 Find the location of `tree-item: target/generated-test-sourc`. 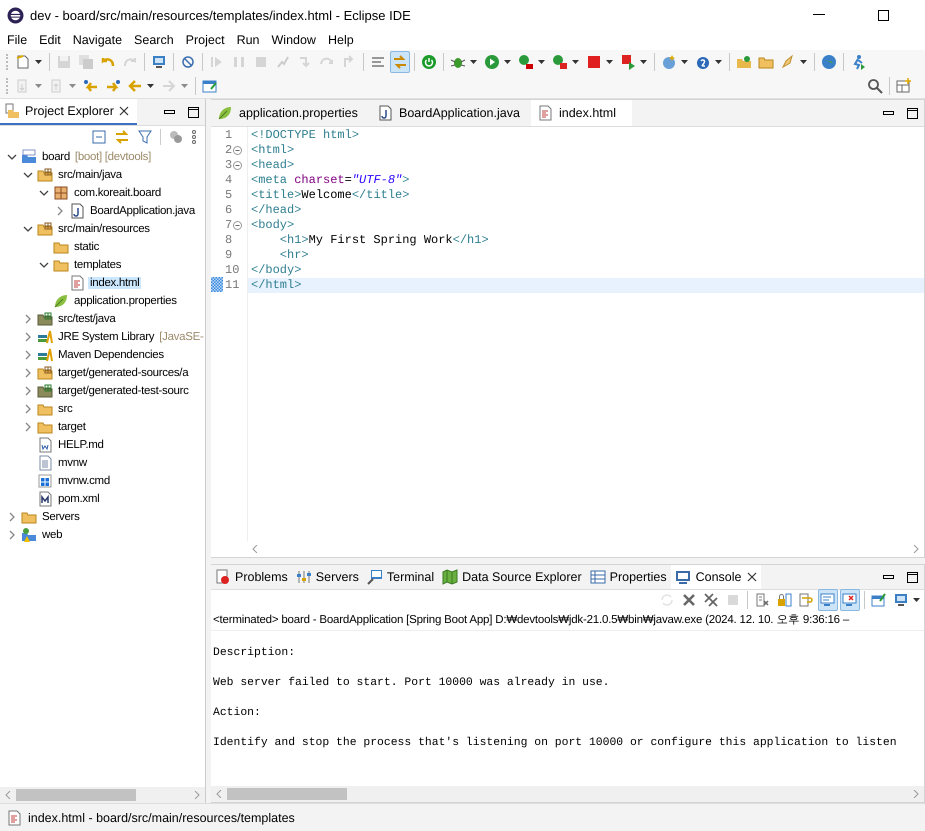

tree-item: target/generated-test-sourc is located at coordinates (123, 391).